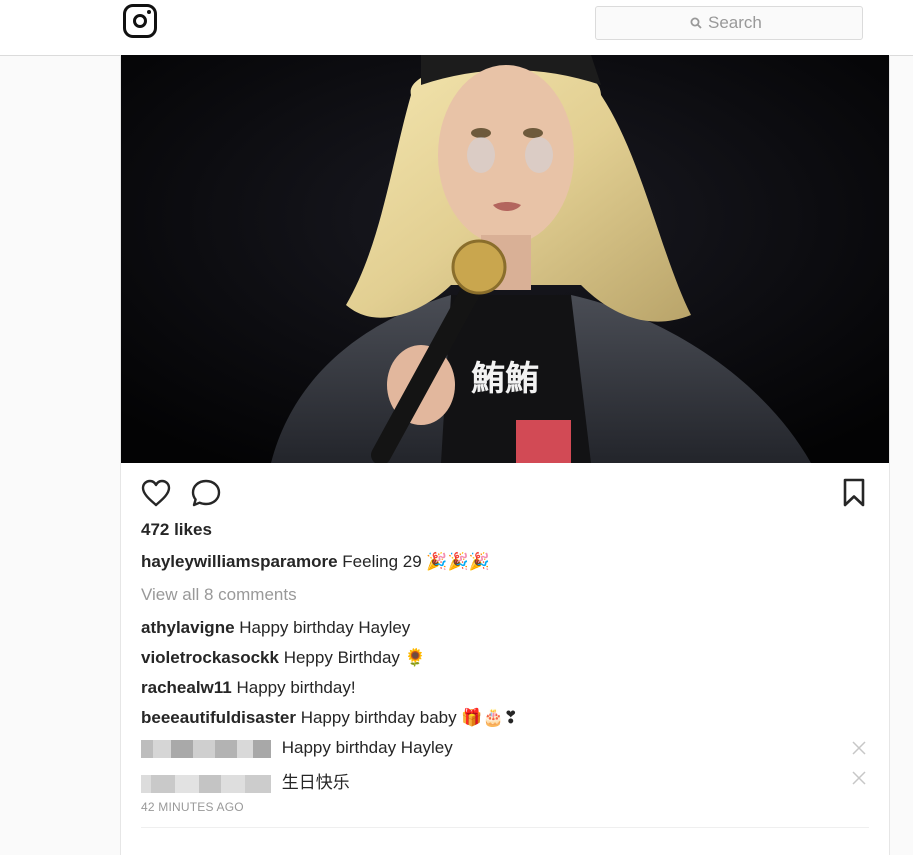 The image size is (913, 855). I want to click on search-icon, so click(696, 23).